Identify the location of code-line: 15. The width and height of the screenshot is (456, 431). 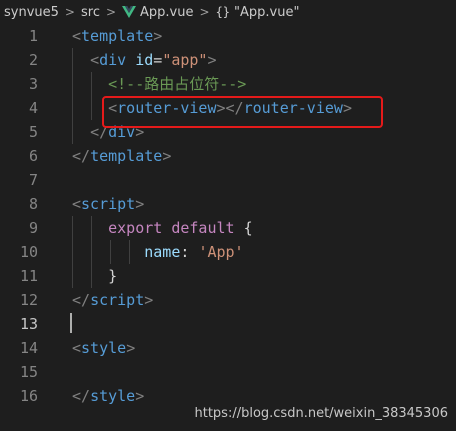
(228, 372).